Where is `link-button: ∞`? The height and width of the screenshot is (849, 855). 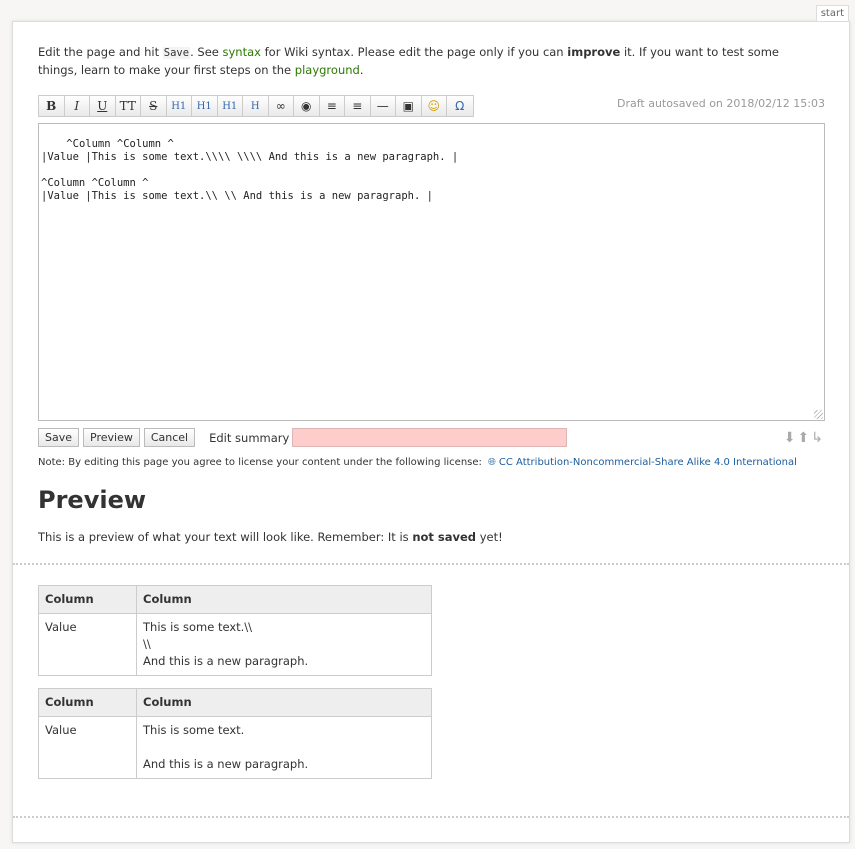 link-button: ∞ is located at coordinates (281, 106).